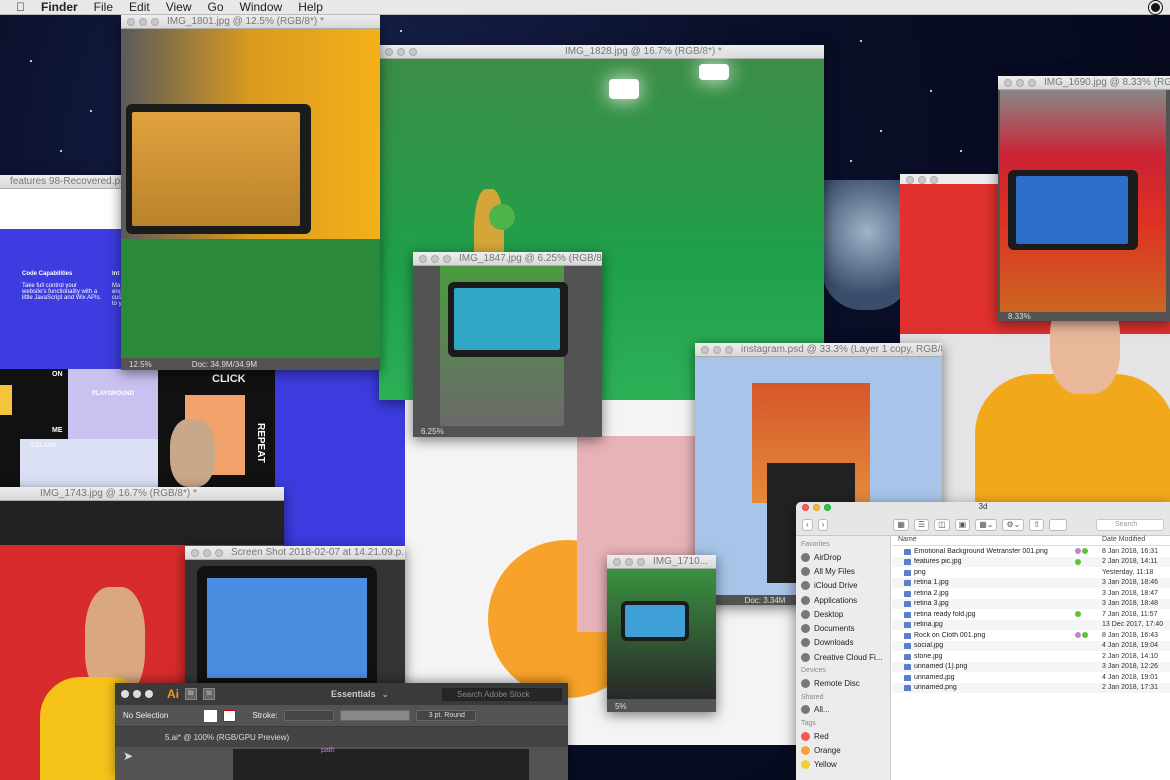  I want to click on bridge-button: Br, so click(191, 694).